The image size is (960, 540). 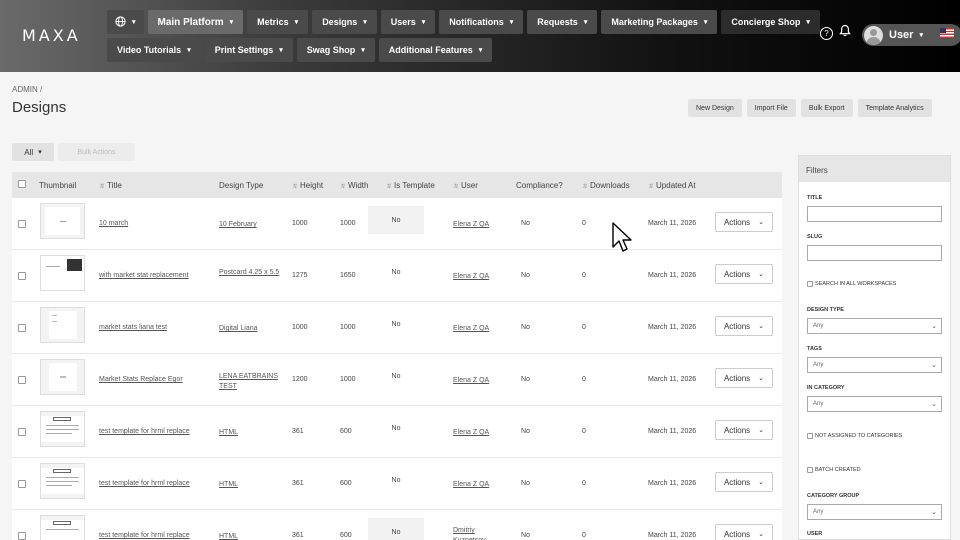 I want to click on design-title-link: 10 march, so click(x=113, y=223).